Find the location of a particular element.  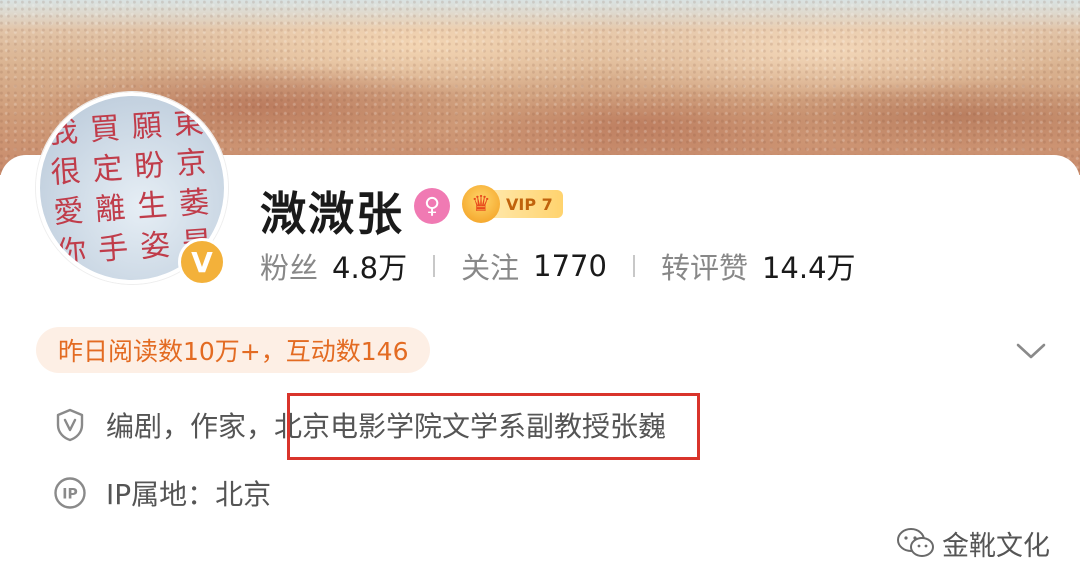

avatar-glyph: 離 is located at coordinates (110, 209).